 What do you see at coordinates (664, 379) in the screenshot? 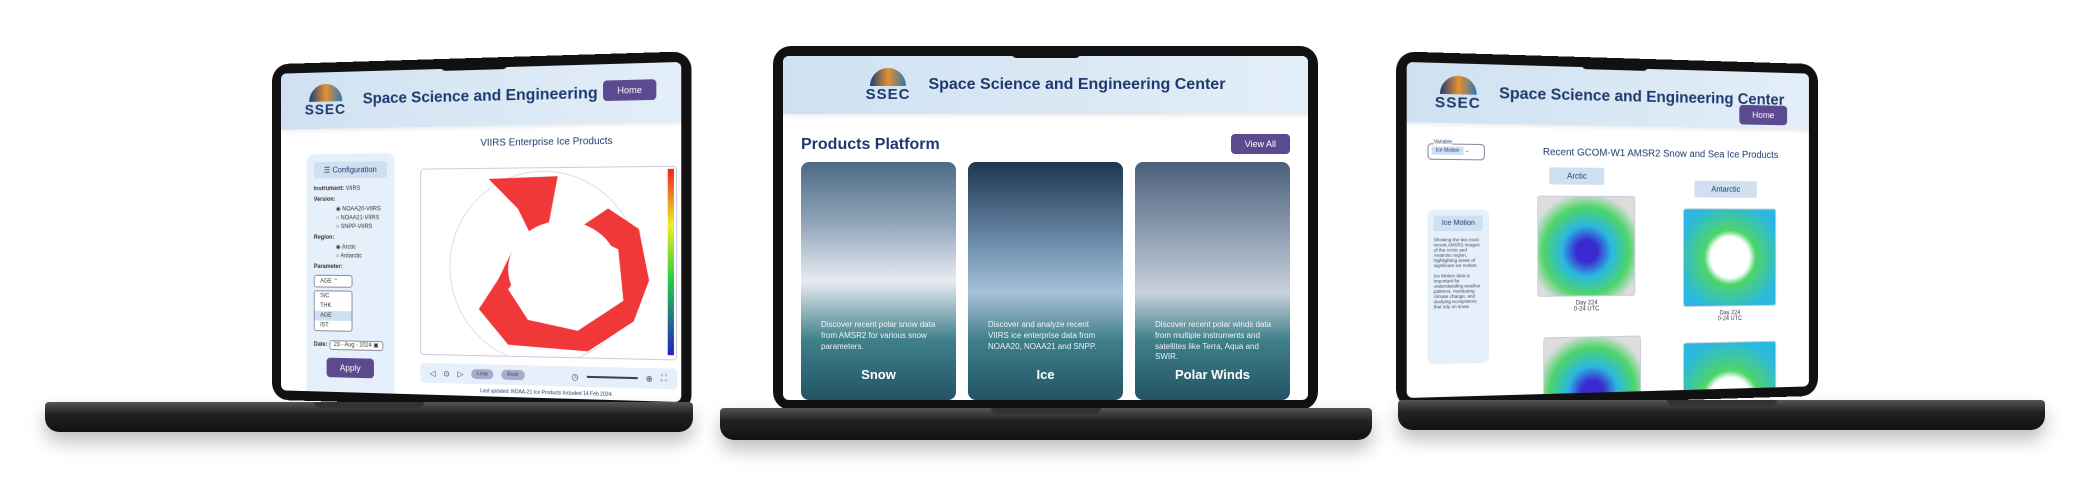
I see `fullscreen-icon: ⛶` at bounding box center [664, 379].